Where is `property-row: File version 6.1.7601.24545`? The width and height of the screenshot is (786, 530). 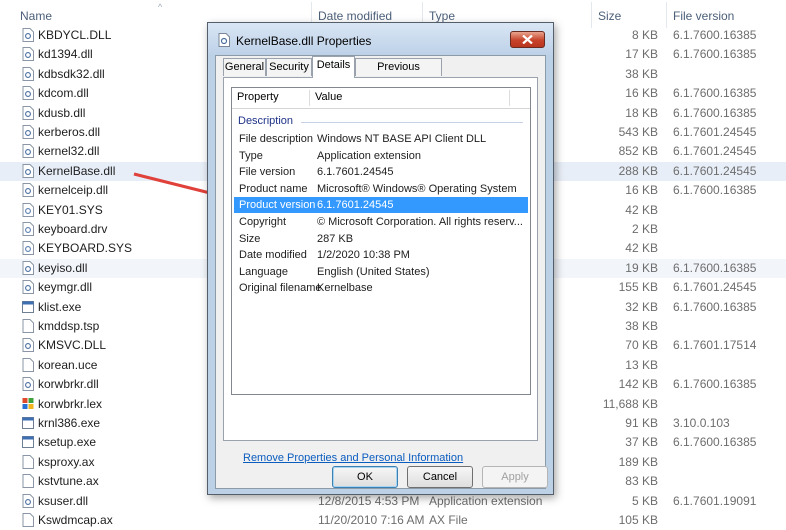
property-row: File version 6.1.7601.24545 is located at coordinates (381, 172).